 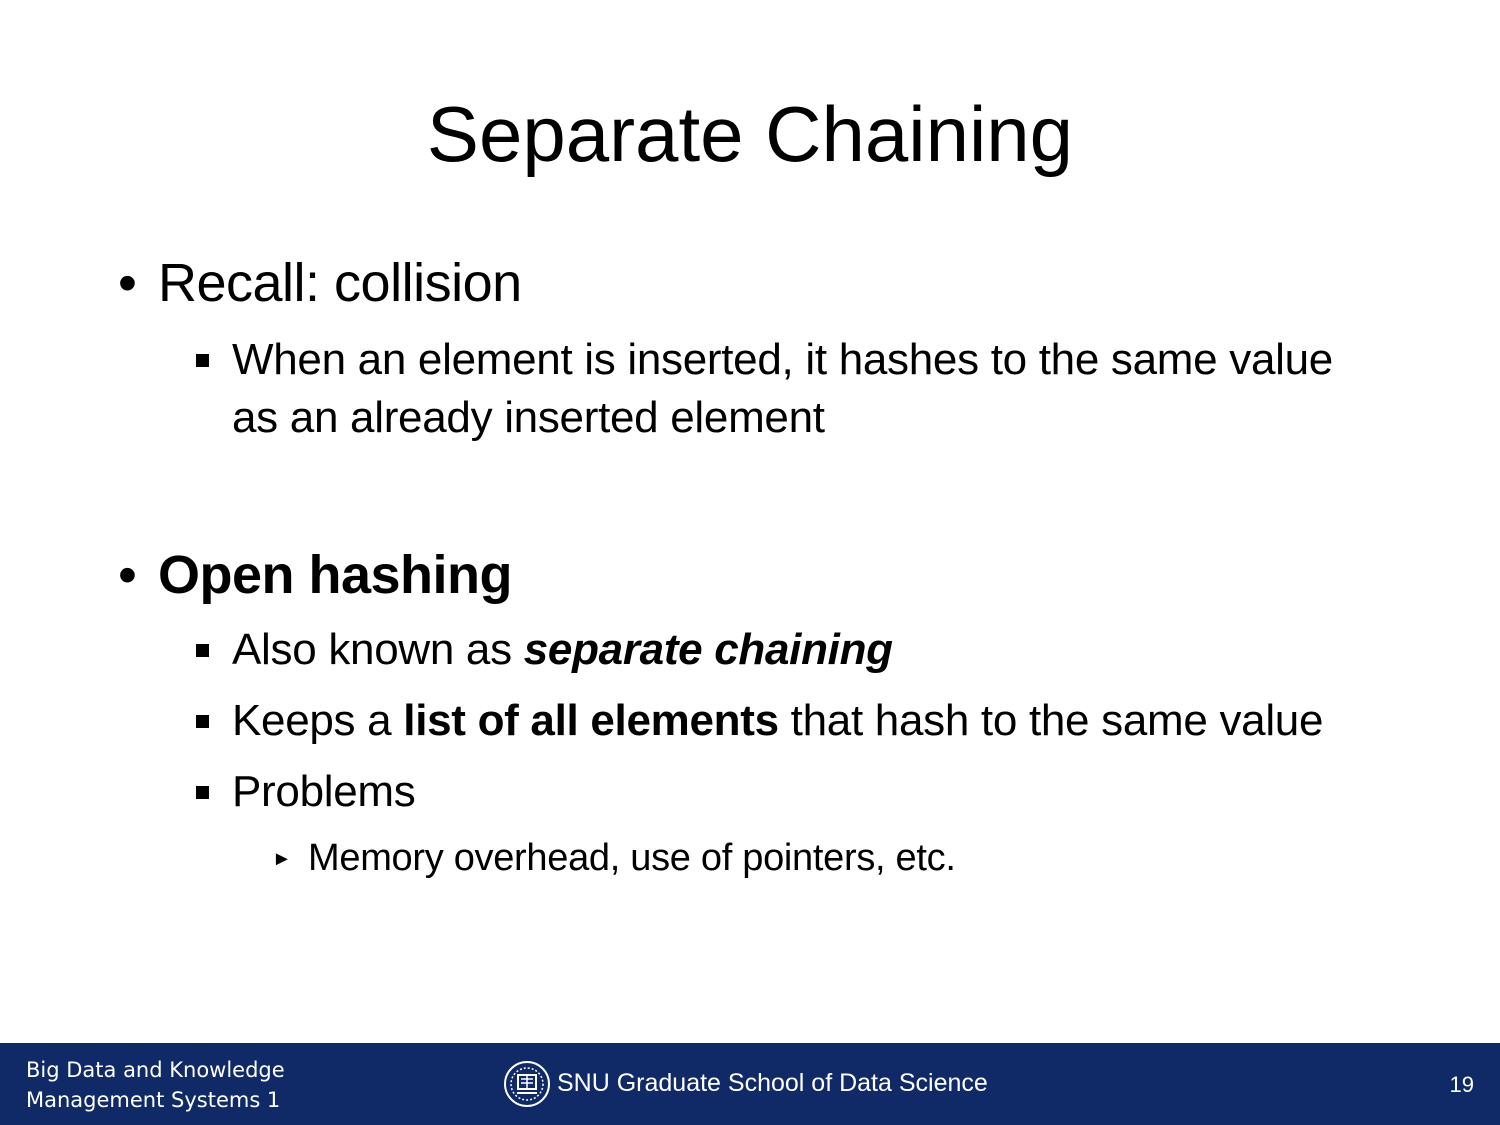 I want to click on sub-sub-bullet-memory-text: Memory overhead, use of pointers, etc., so click(x=632, y=858).